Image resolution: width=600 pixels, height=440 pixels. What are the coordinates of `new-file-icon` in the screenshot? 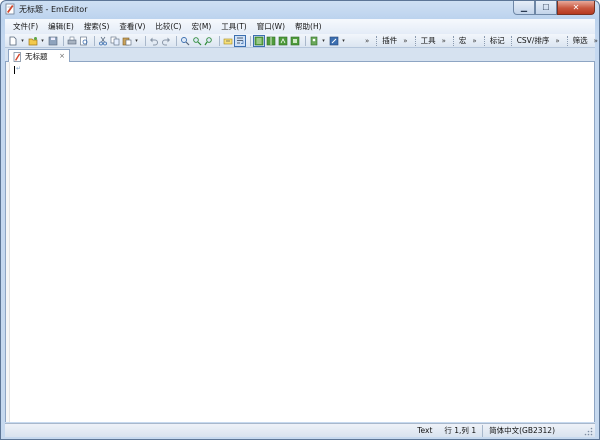 It's located at (13, 41).